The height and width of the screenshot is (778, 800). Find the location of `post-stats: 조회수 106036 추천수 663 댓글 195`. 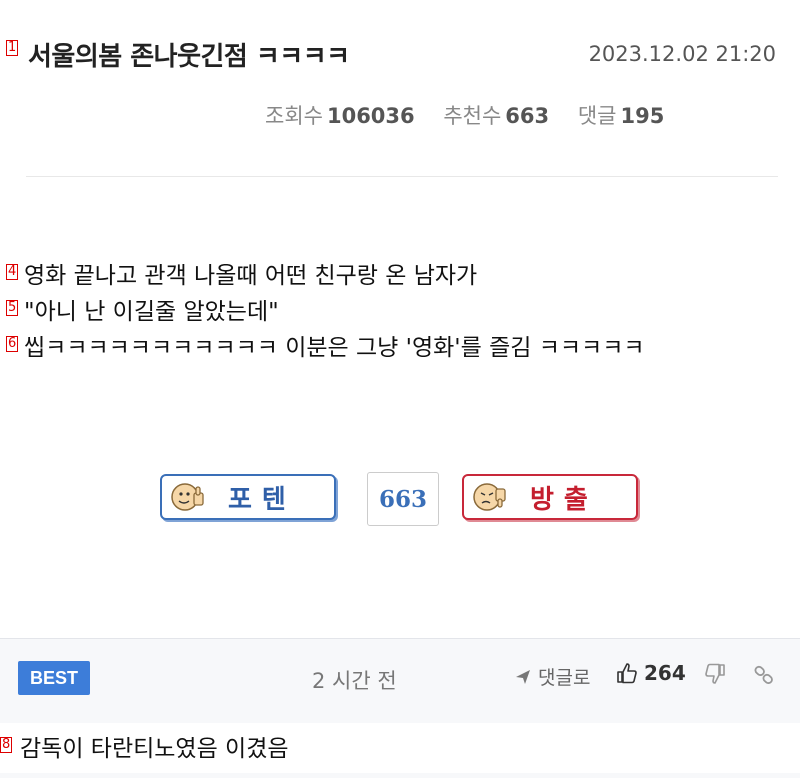

post-stats: 조회수 106036 추천수 663 댓글 195 is located at coordinates (475, 115).